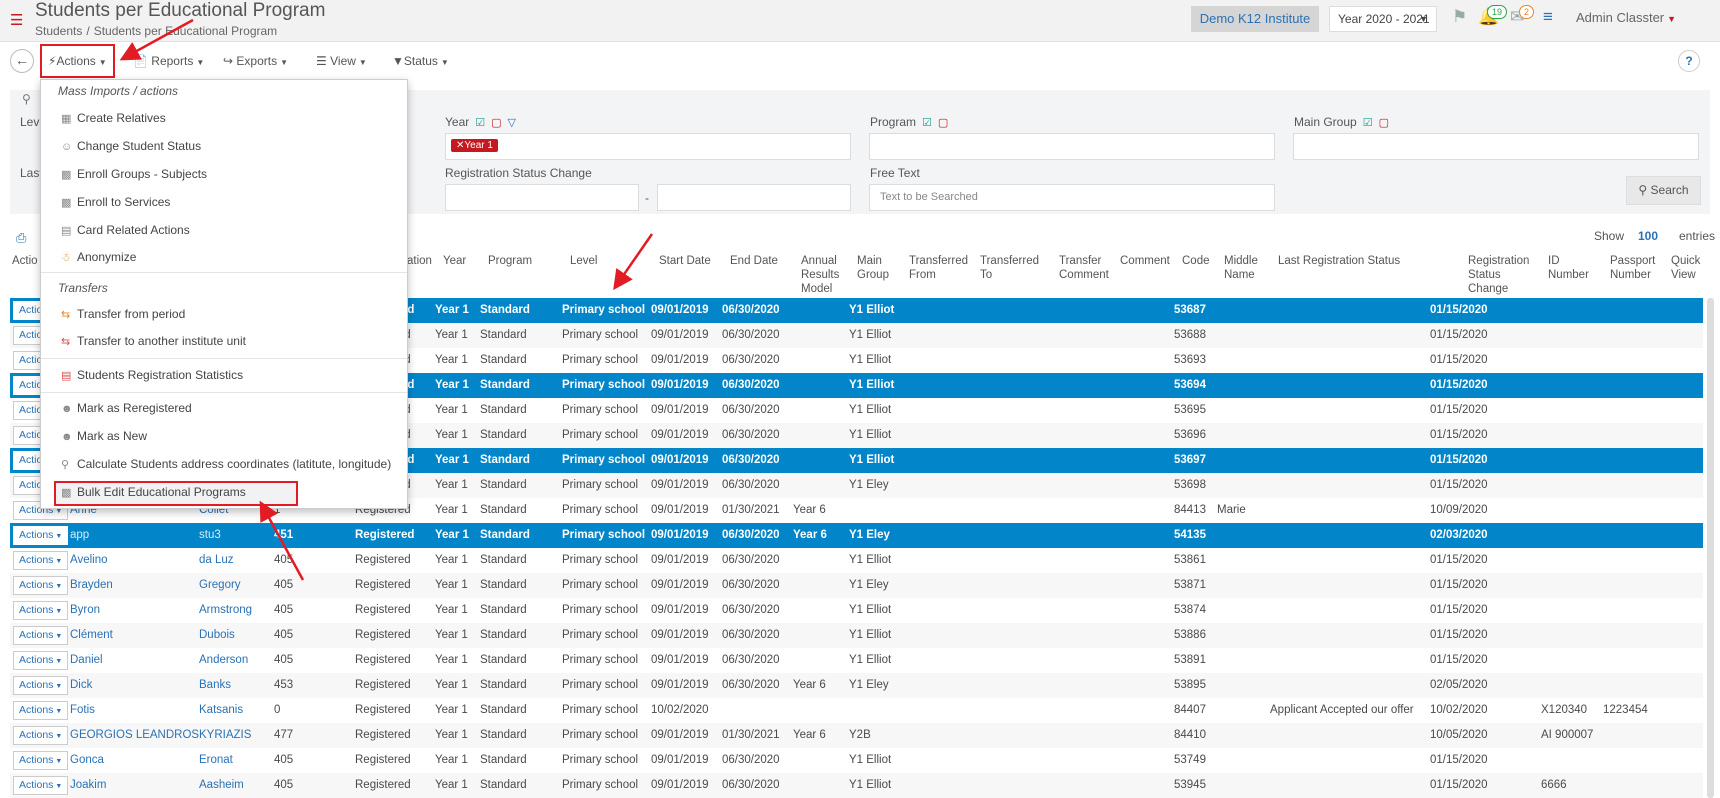 This screenshot has height=798, width=1720. I want to click on arrow-to-actions, so click(156, 39).